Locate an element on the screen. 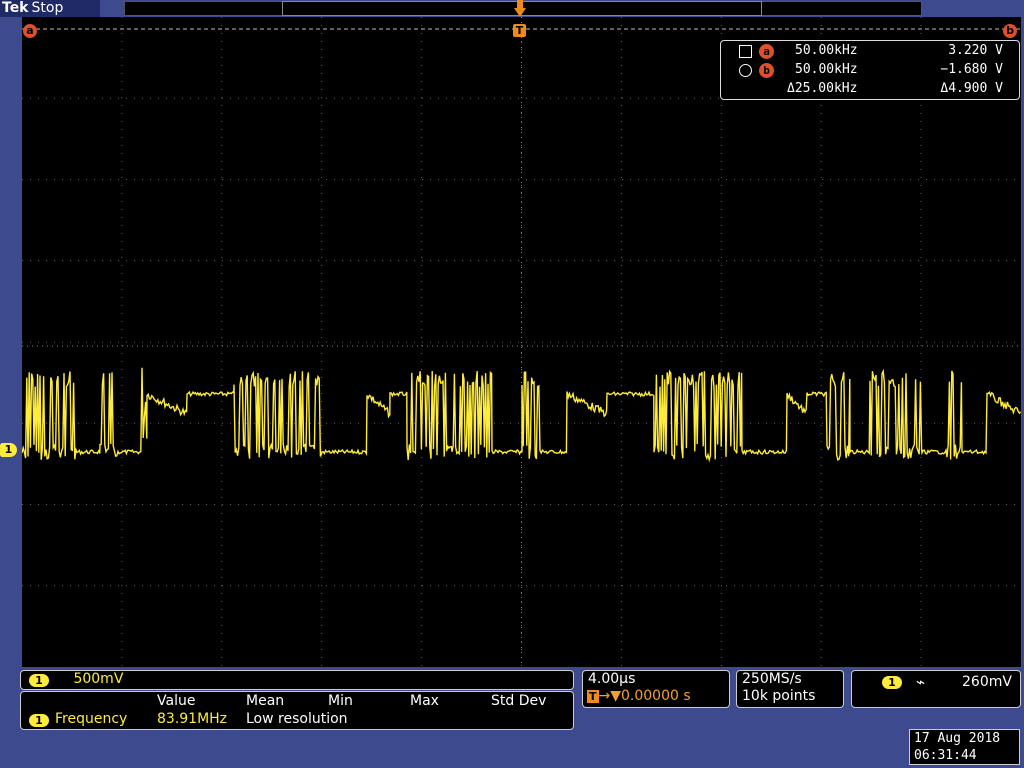 This screenshot has height=768, width=1024. cursor-a-frequency: 50.00kHz is located at coordinates (826, 50).